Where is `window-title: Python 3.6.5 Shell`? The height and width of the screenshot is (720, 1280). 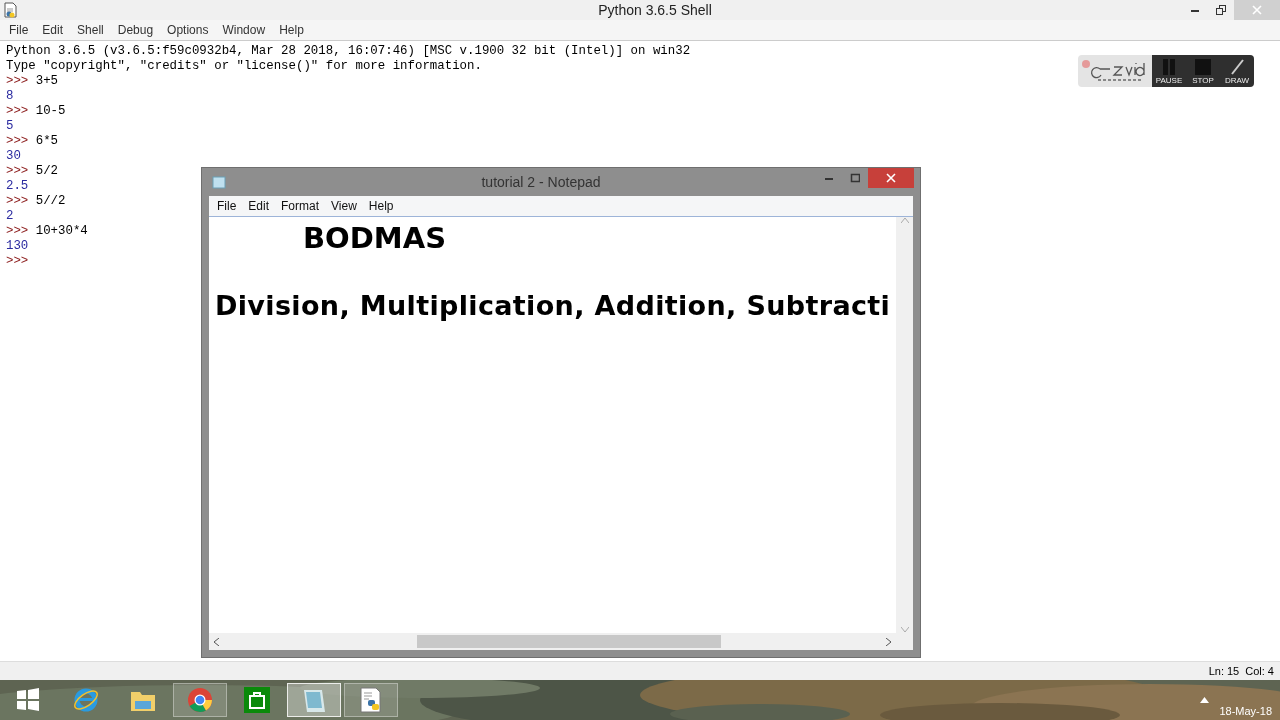
window-title: Python 3.6.5 Shell is located at coordinates (655, 10).